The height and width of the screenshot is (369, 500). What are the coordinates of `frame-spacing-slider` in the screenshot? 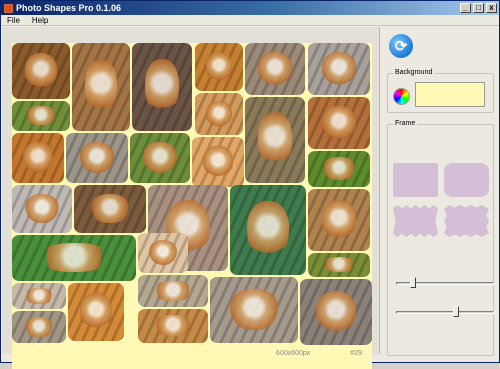 It's located at (445, 312).